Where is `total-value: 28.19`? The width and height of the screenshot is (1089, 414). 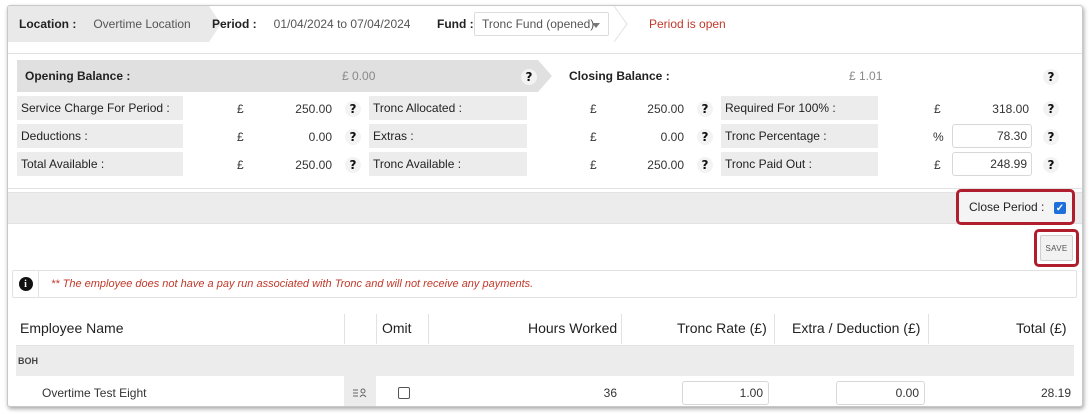
total-value: 28.19 is located at coordinates (1055, 393).